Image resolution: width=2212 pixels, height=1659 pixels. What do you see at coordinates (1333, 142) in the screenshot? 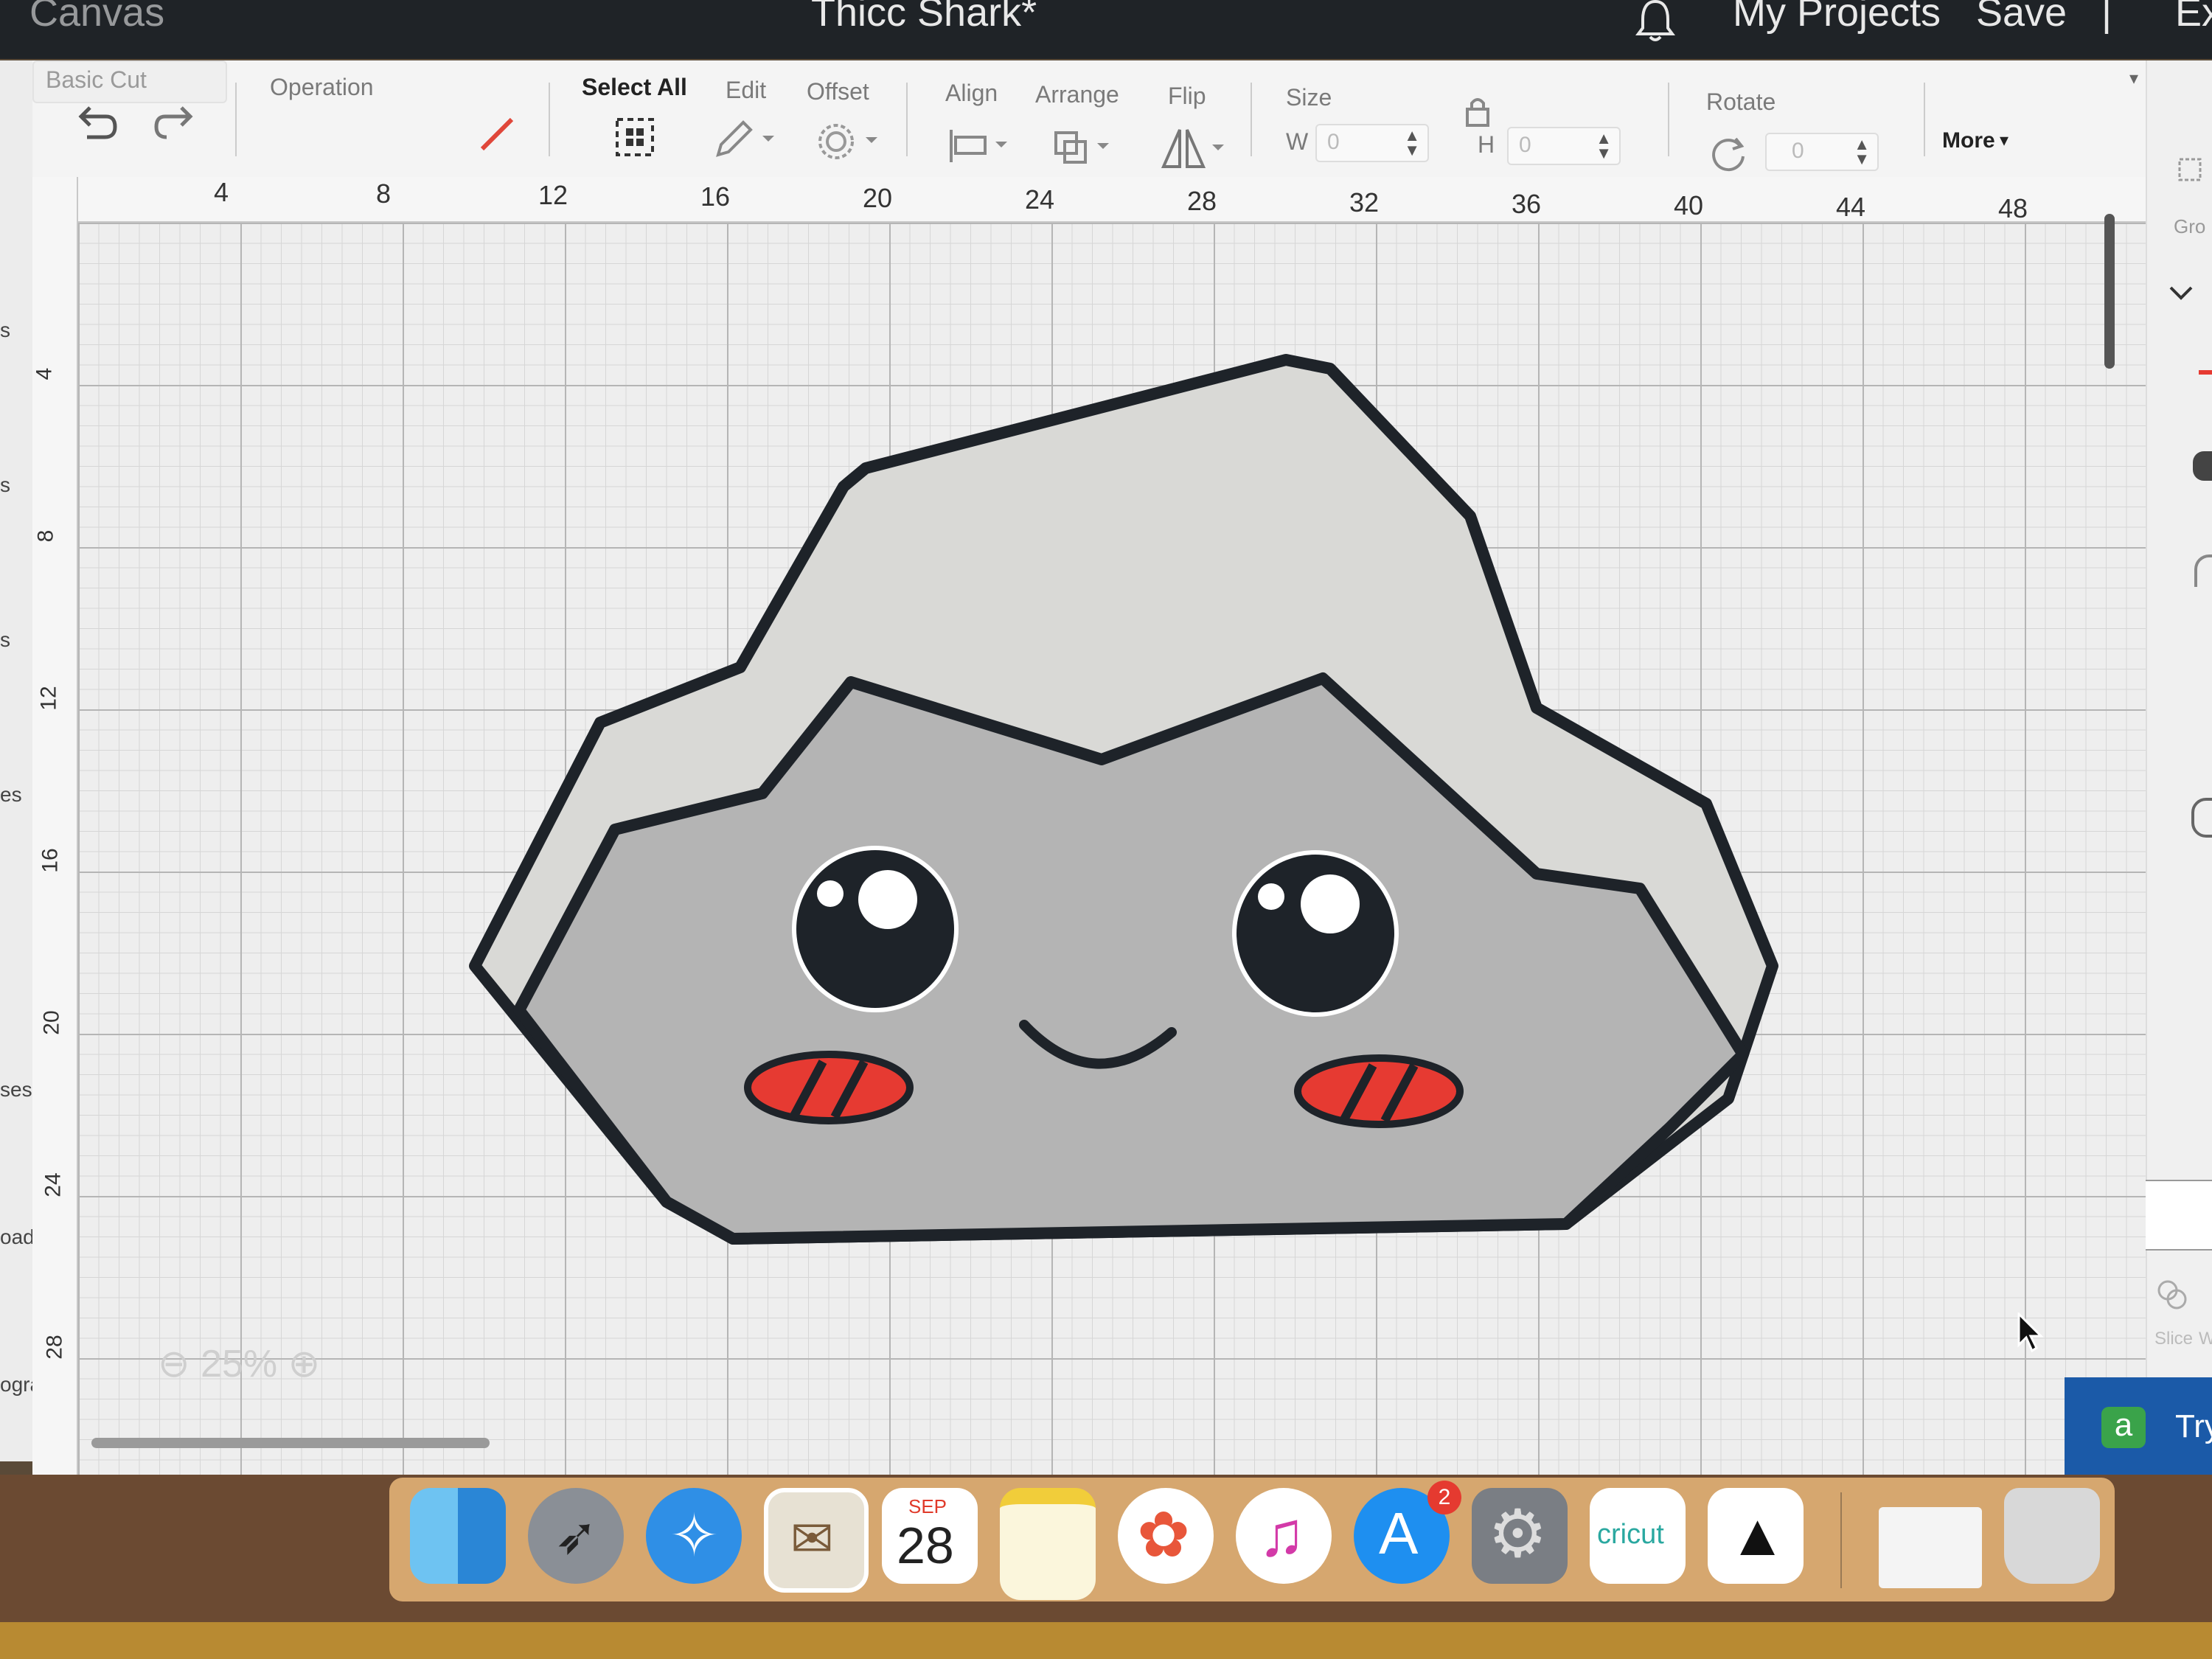
I see `width-value: 0` at bounding box center [1333, 142].